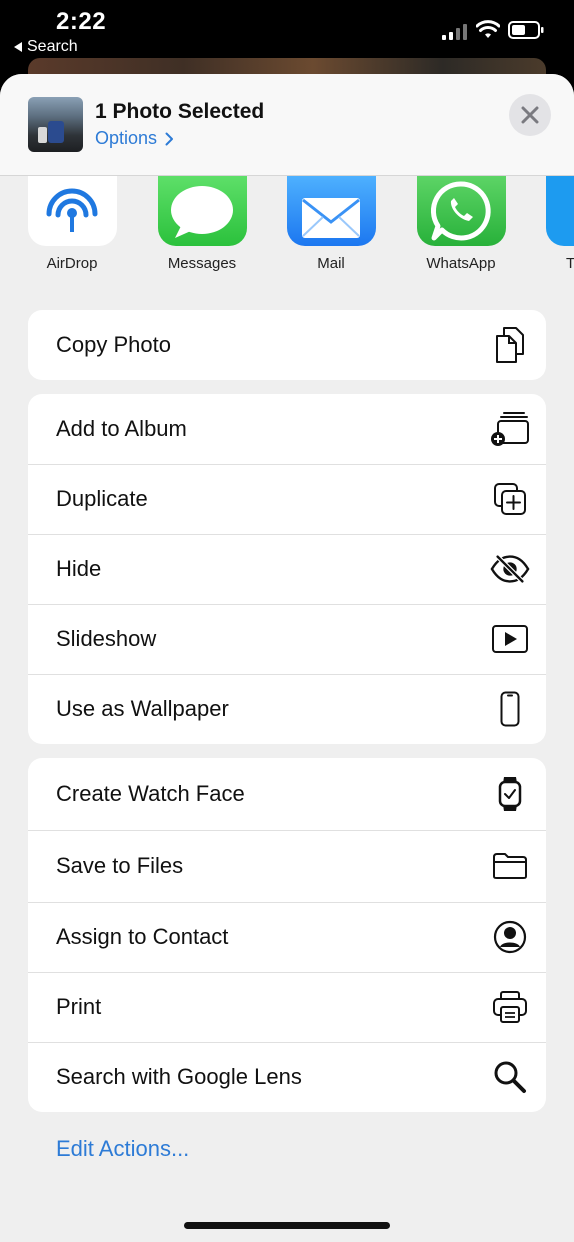 The width and height of the screenshot is (574, 1242). What do you see at coordinates (510, 866) in the screenshot?
I see `folder-icon` at bounding box center [510, 866].